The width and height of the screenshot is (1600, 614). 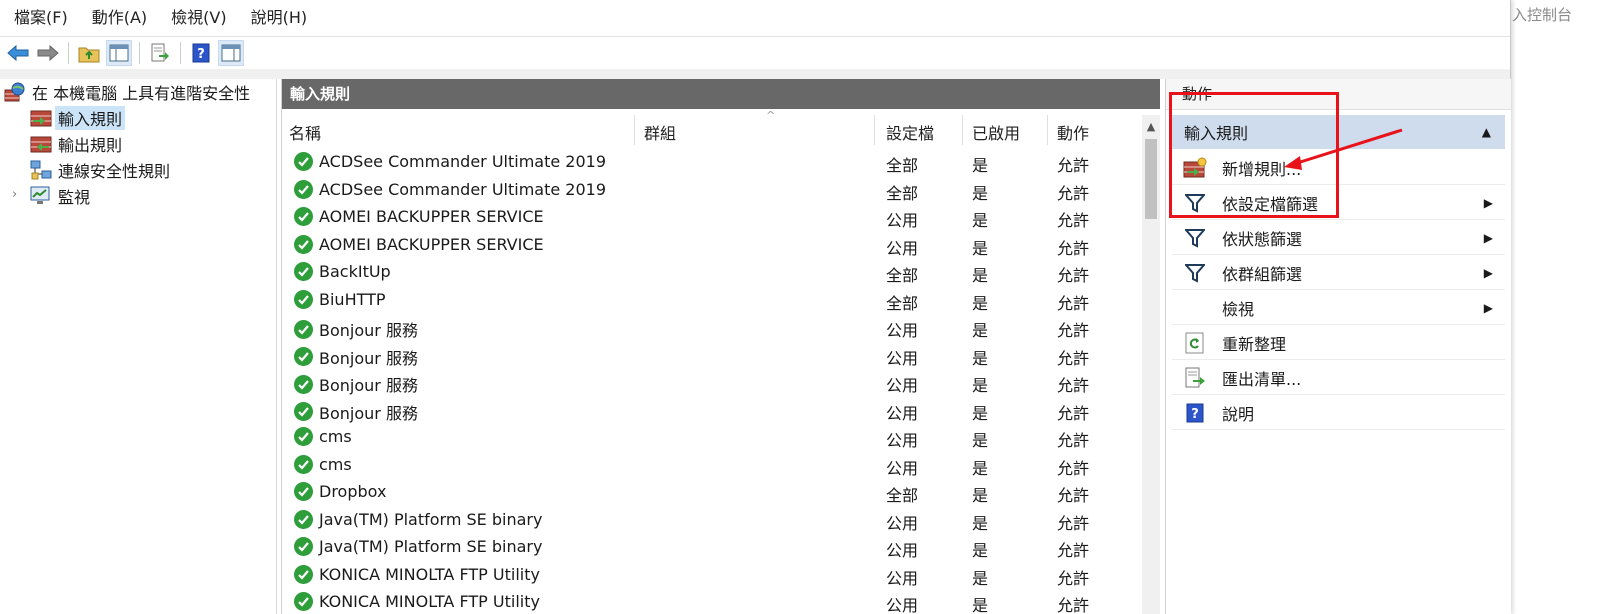 What do you see at coordinates (119, 53) in the screenshot?
I see `show-hide-tree-icon` at bounding box center [119, 53].